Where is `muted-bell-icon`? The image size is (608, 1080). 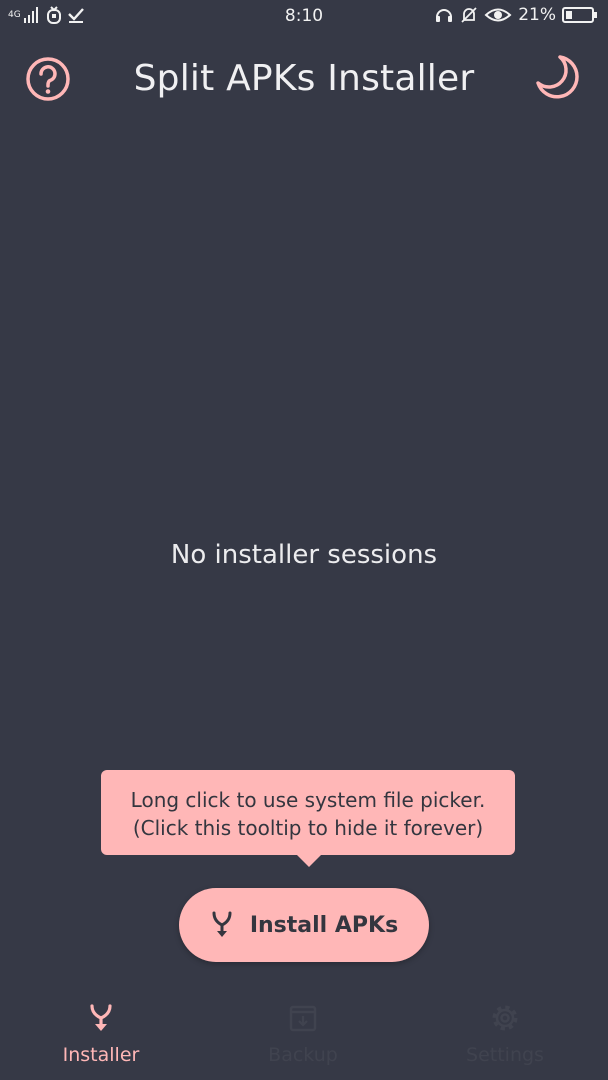
muted-bell-icon is located at coordinates (469, 15).